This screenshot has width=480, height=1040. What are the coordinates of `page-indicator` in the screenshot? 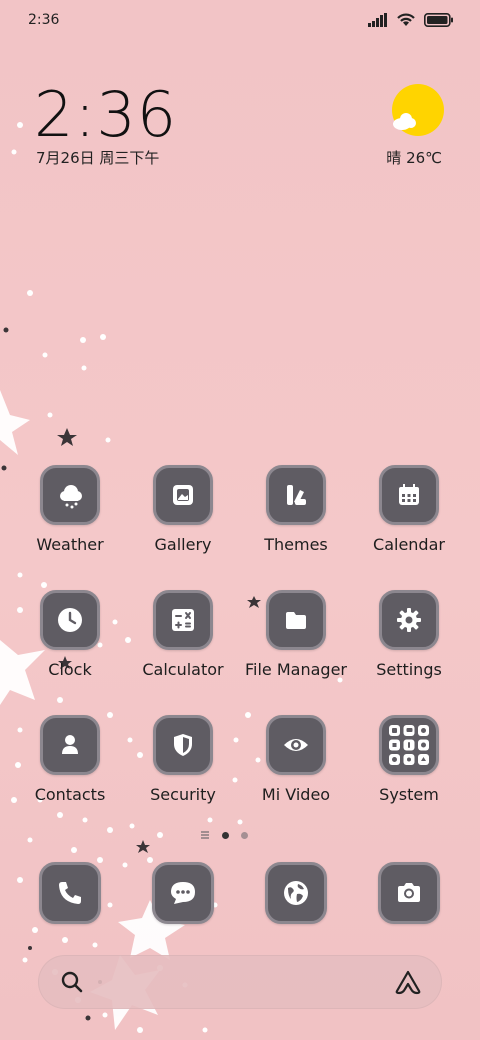 It's located at (224, 835).